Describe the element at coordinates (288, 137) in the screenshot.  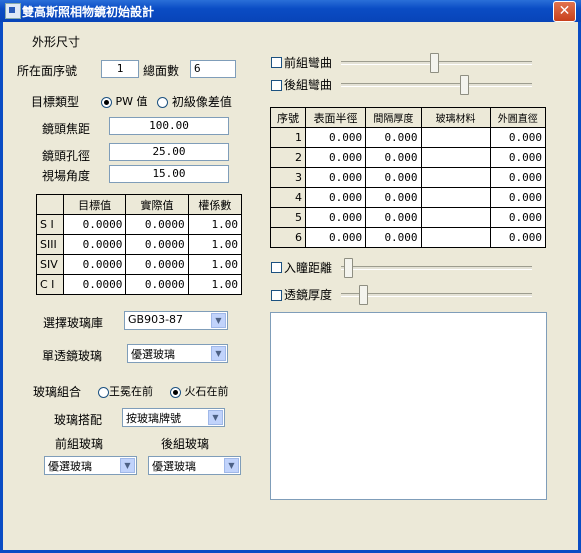
I see `row-number: 1` at that location.